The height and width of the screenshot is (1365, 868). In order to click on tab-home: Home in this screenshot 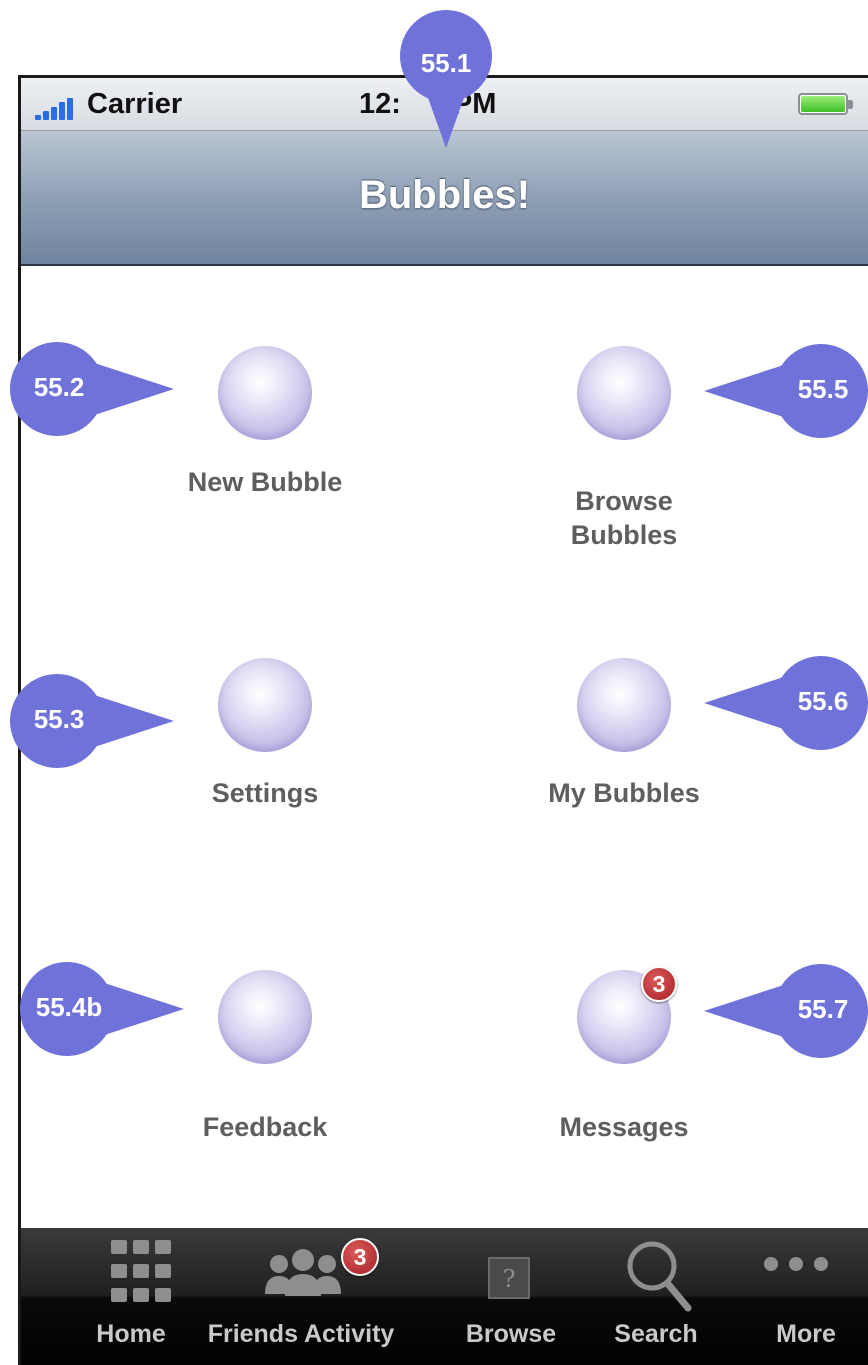, I will do `click(131, 1296)`.